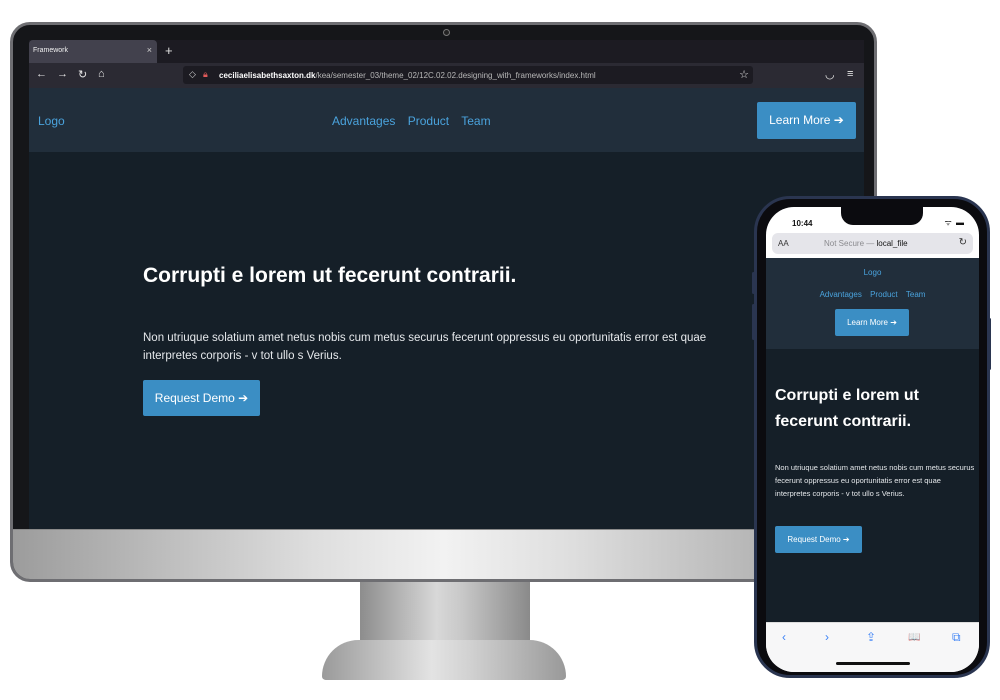 The image size is (1000, 700). Describe the element at coordinates (873, 663) in the screenshot. I see `home-indicator` at that location.